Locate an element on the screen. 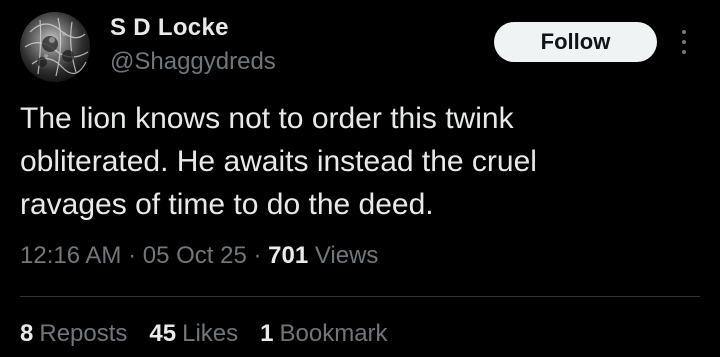  more-vertical-icon is located at coordinates (684, 42).